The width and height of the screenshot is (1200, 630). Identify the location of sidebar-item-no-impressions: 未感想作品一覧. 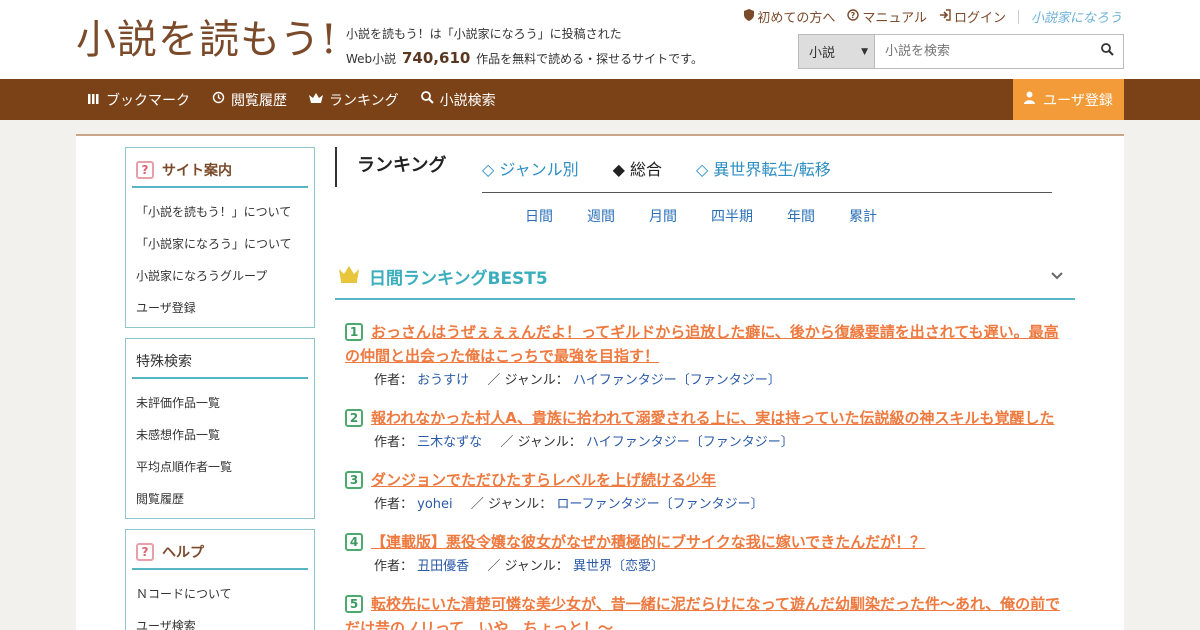
(225, 435).